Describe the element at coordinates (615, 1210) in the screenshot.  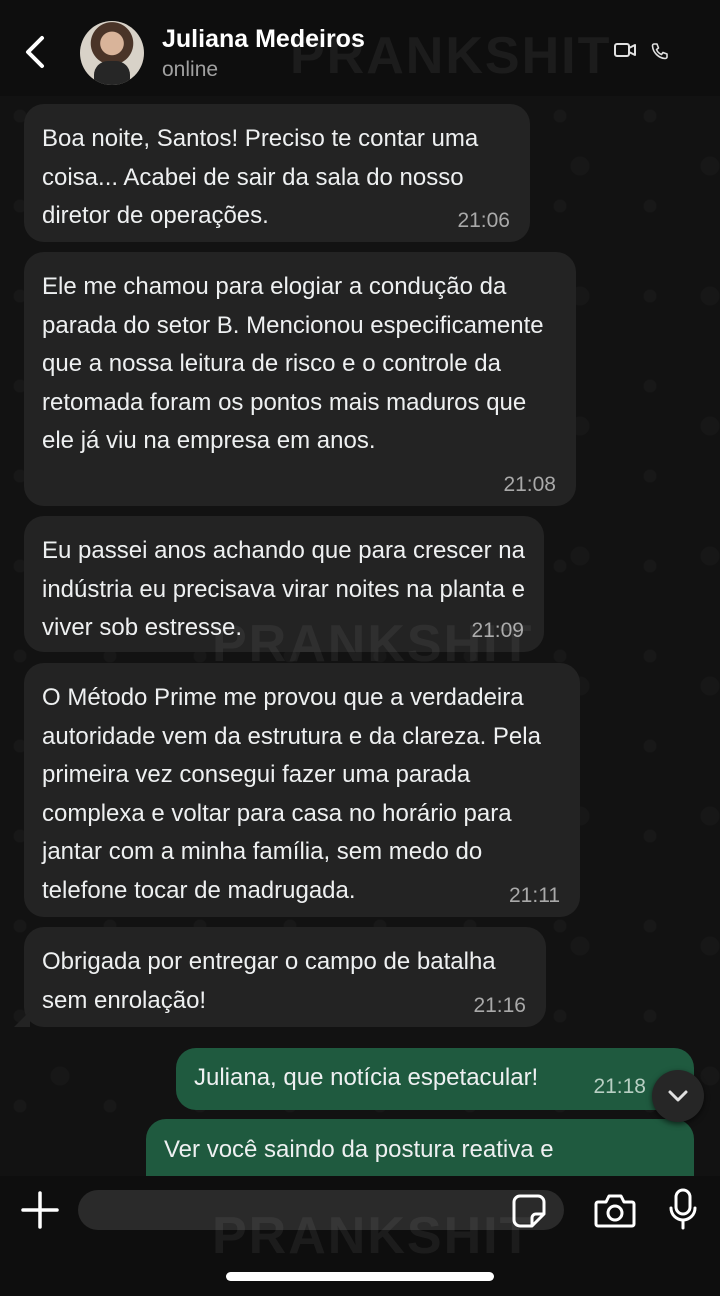
I see `camera-icon` at that location.